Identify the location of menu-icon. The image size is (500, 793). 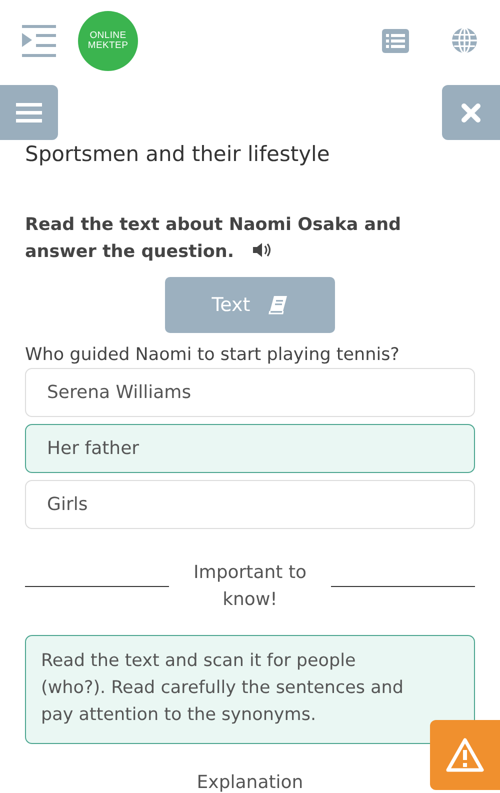
(29, 112).